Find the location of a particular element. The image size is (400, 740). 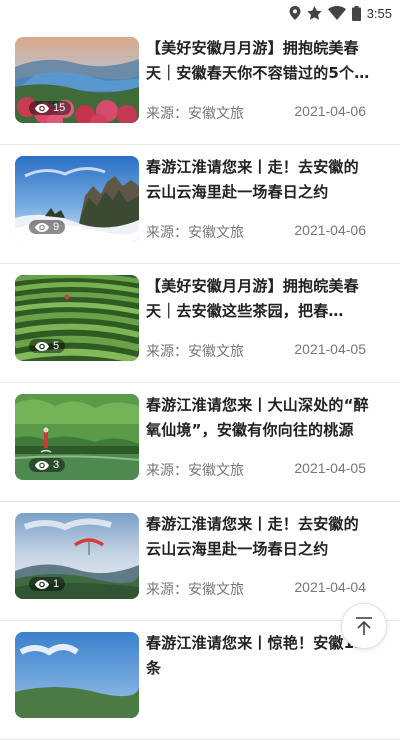

view-count: 3 is located at coordinates (56, 465).